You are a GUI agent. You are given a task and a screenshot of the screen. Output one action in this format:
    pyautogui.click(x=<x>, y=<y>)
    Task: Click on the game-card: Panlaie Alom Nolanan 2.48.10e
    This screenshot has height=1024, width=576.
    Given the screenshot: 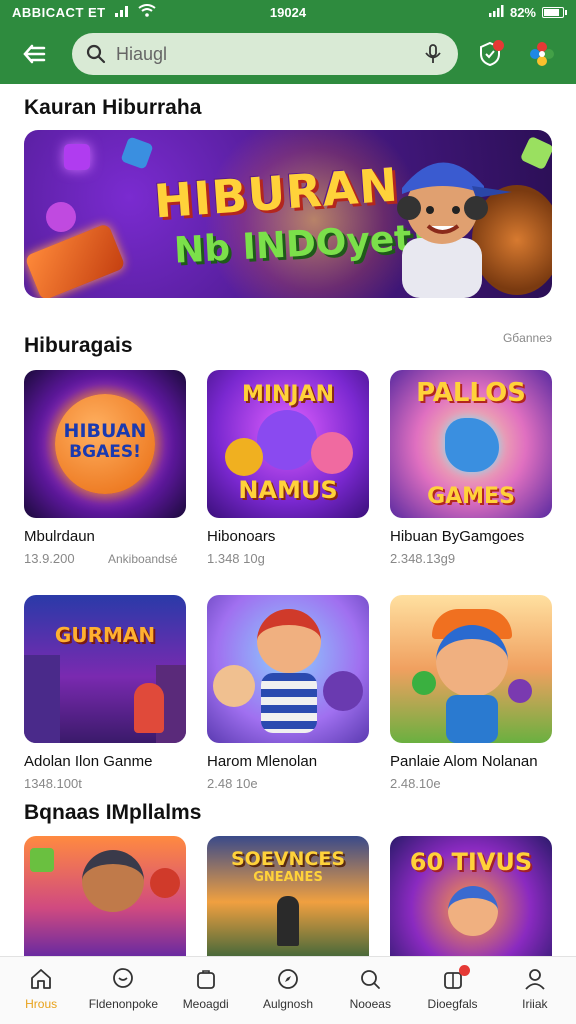 What is the action you would take?
    pyautogui.click(x=471, y=693)
    